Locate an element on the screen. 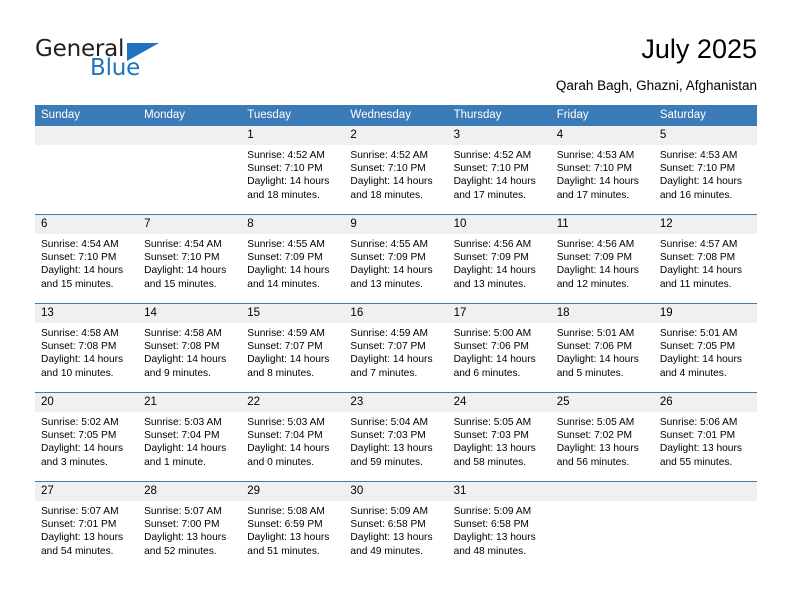 The width and height of the screenshot is (792, 612). weekday-header-saturday: Saturday is located at coordinates (705, 115).